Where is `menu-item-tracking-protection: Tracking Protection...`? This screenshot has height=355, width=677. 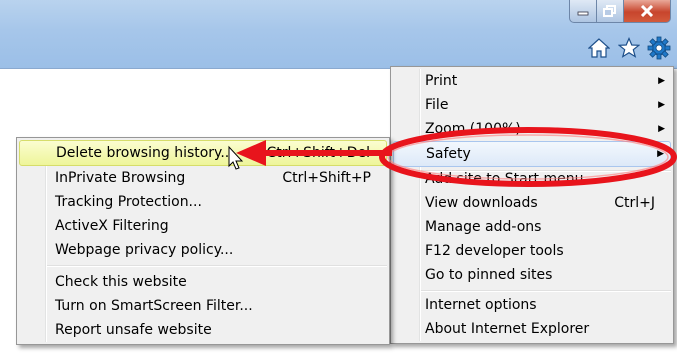 menu-item-tracking-protection: Tracking Protection... is located at coordinates (203, 202).